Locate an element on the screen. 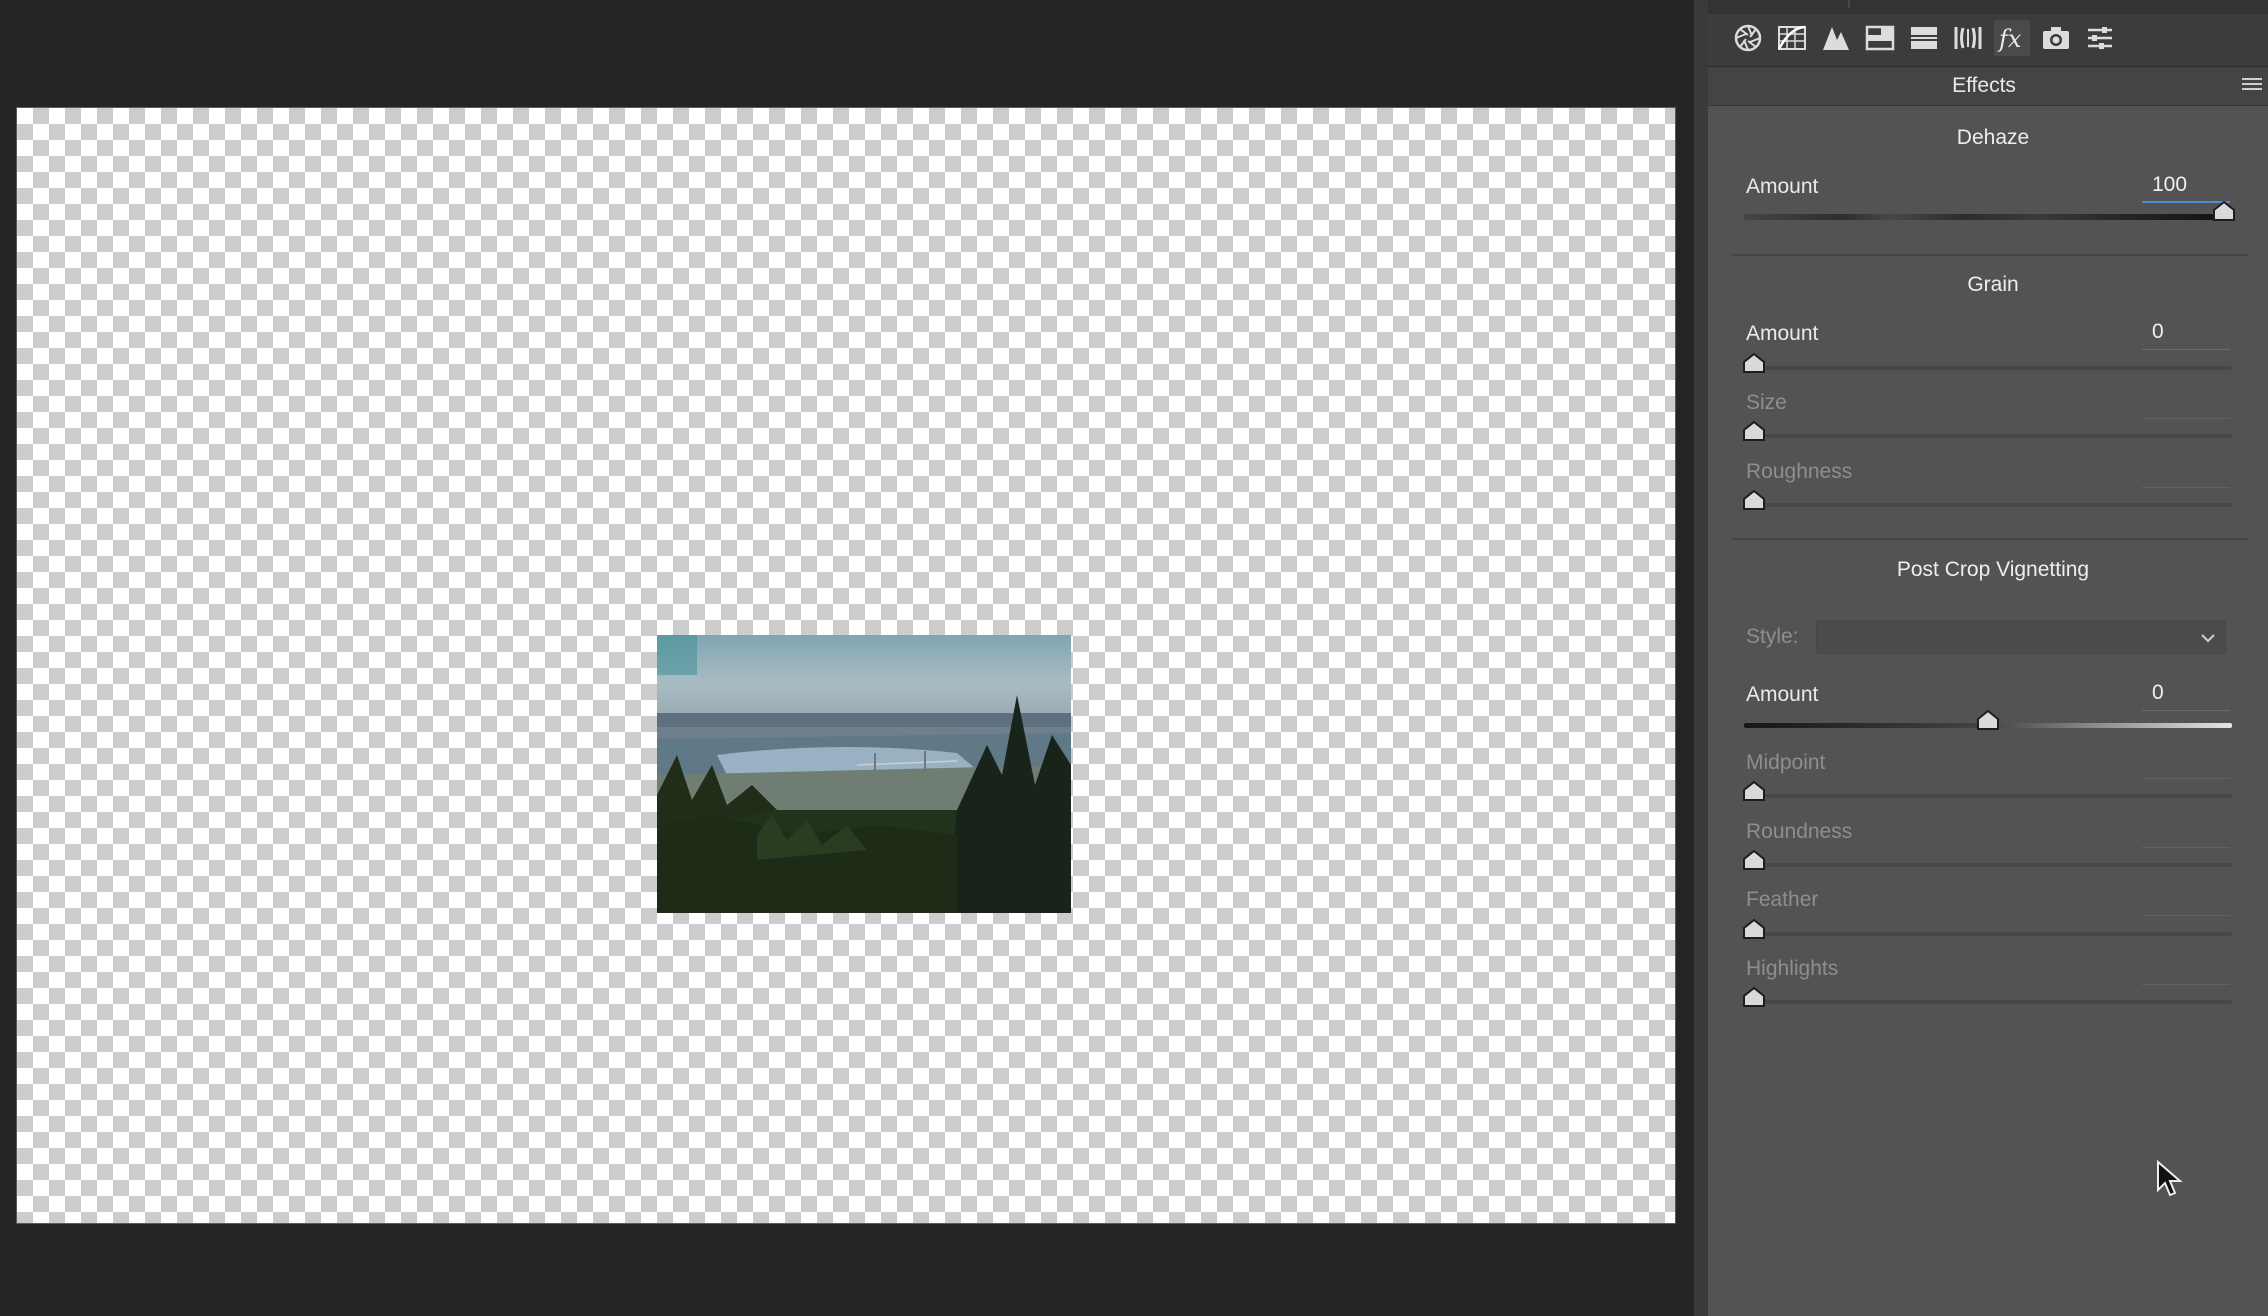 This screenshot has width=2268, height=1316. grain-size-track is located at coordinates (1988, 436).